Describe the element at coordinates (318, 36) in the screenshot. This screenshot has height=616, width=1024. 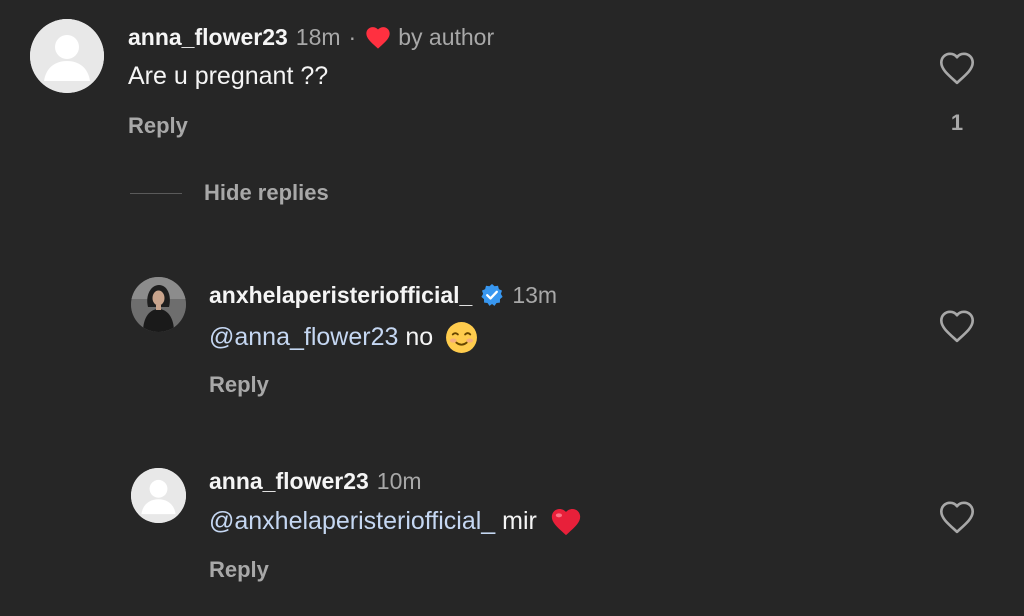
I see `comment-time: 18m` at that location.